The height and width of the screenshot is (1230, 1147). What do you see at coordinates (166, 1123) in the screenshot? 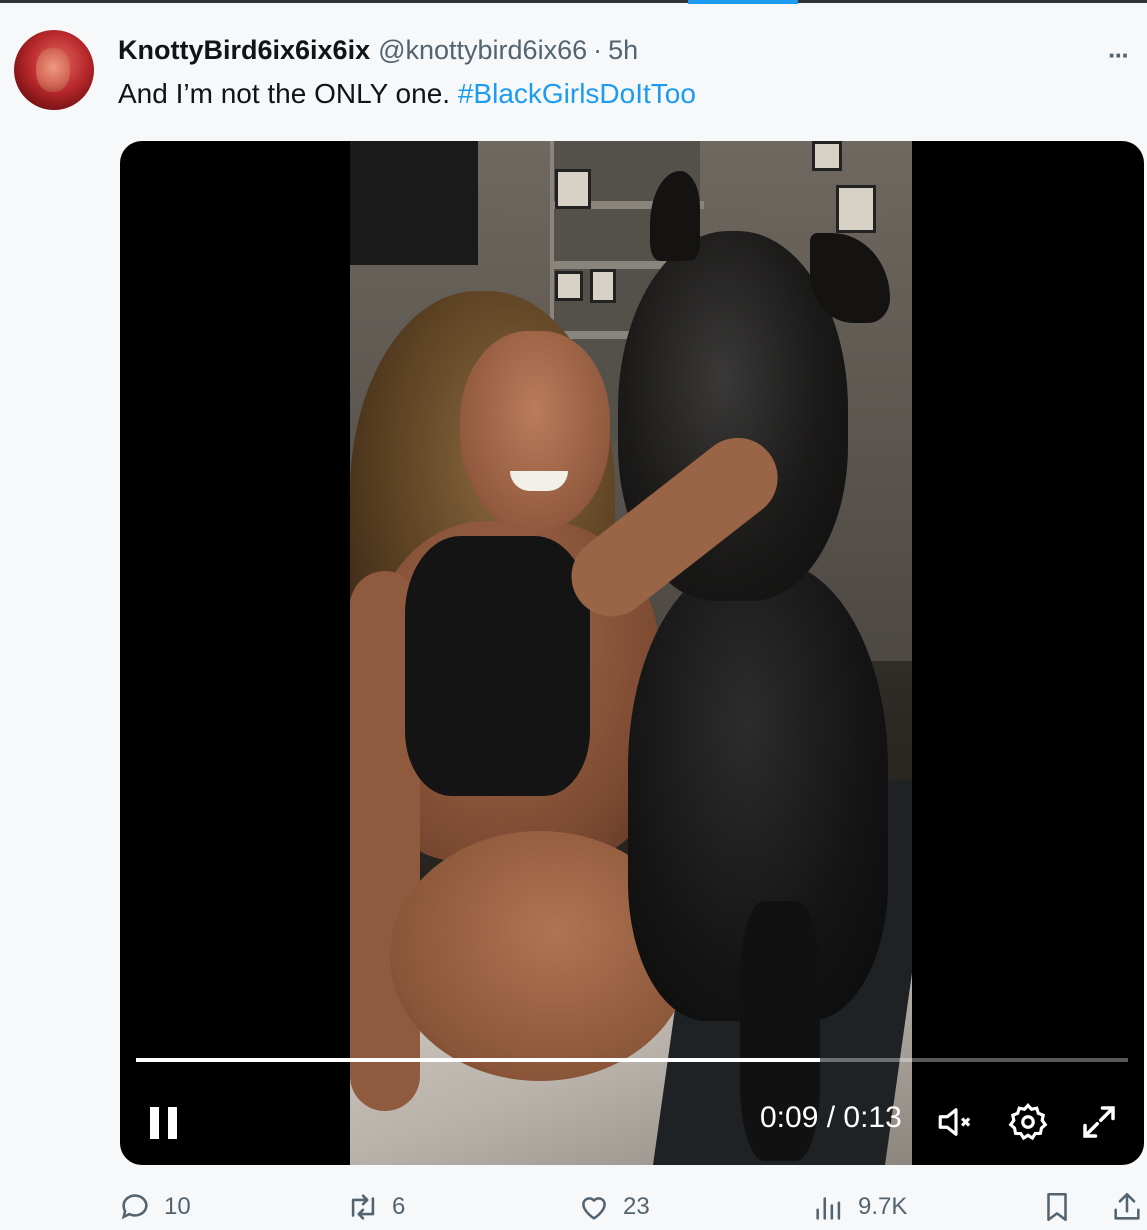
I see `pause-icon` at bounding box center [166, 1123].